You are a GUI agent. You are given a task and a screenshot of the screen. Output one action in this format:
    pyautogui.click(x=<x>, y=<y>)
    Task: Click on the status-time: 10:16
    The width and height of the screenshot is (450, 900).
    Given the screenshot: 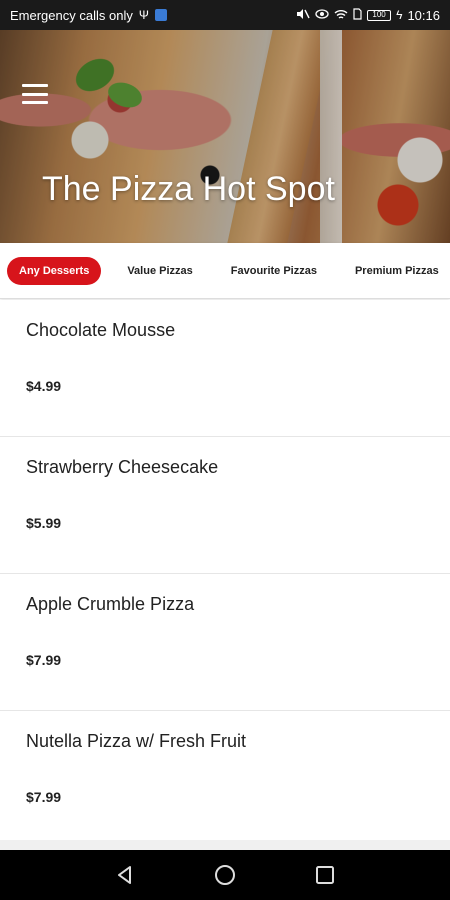 What is the action you would take?
    pyautogui.click(x=423, y=15)
    